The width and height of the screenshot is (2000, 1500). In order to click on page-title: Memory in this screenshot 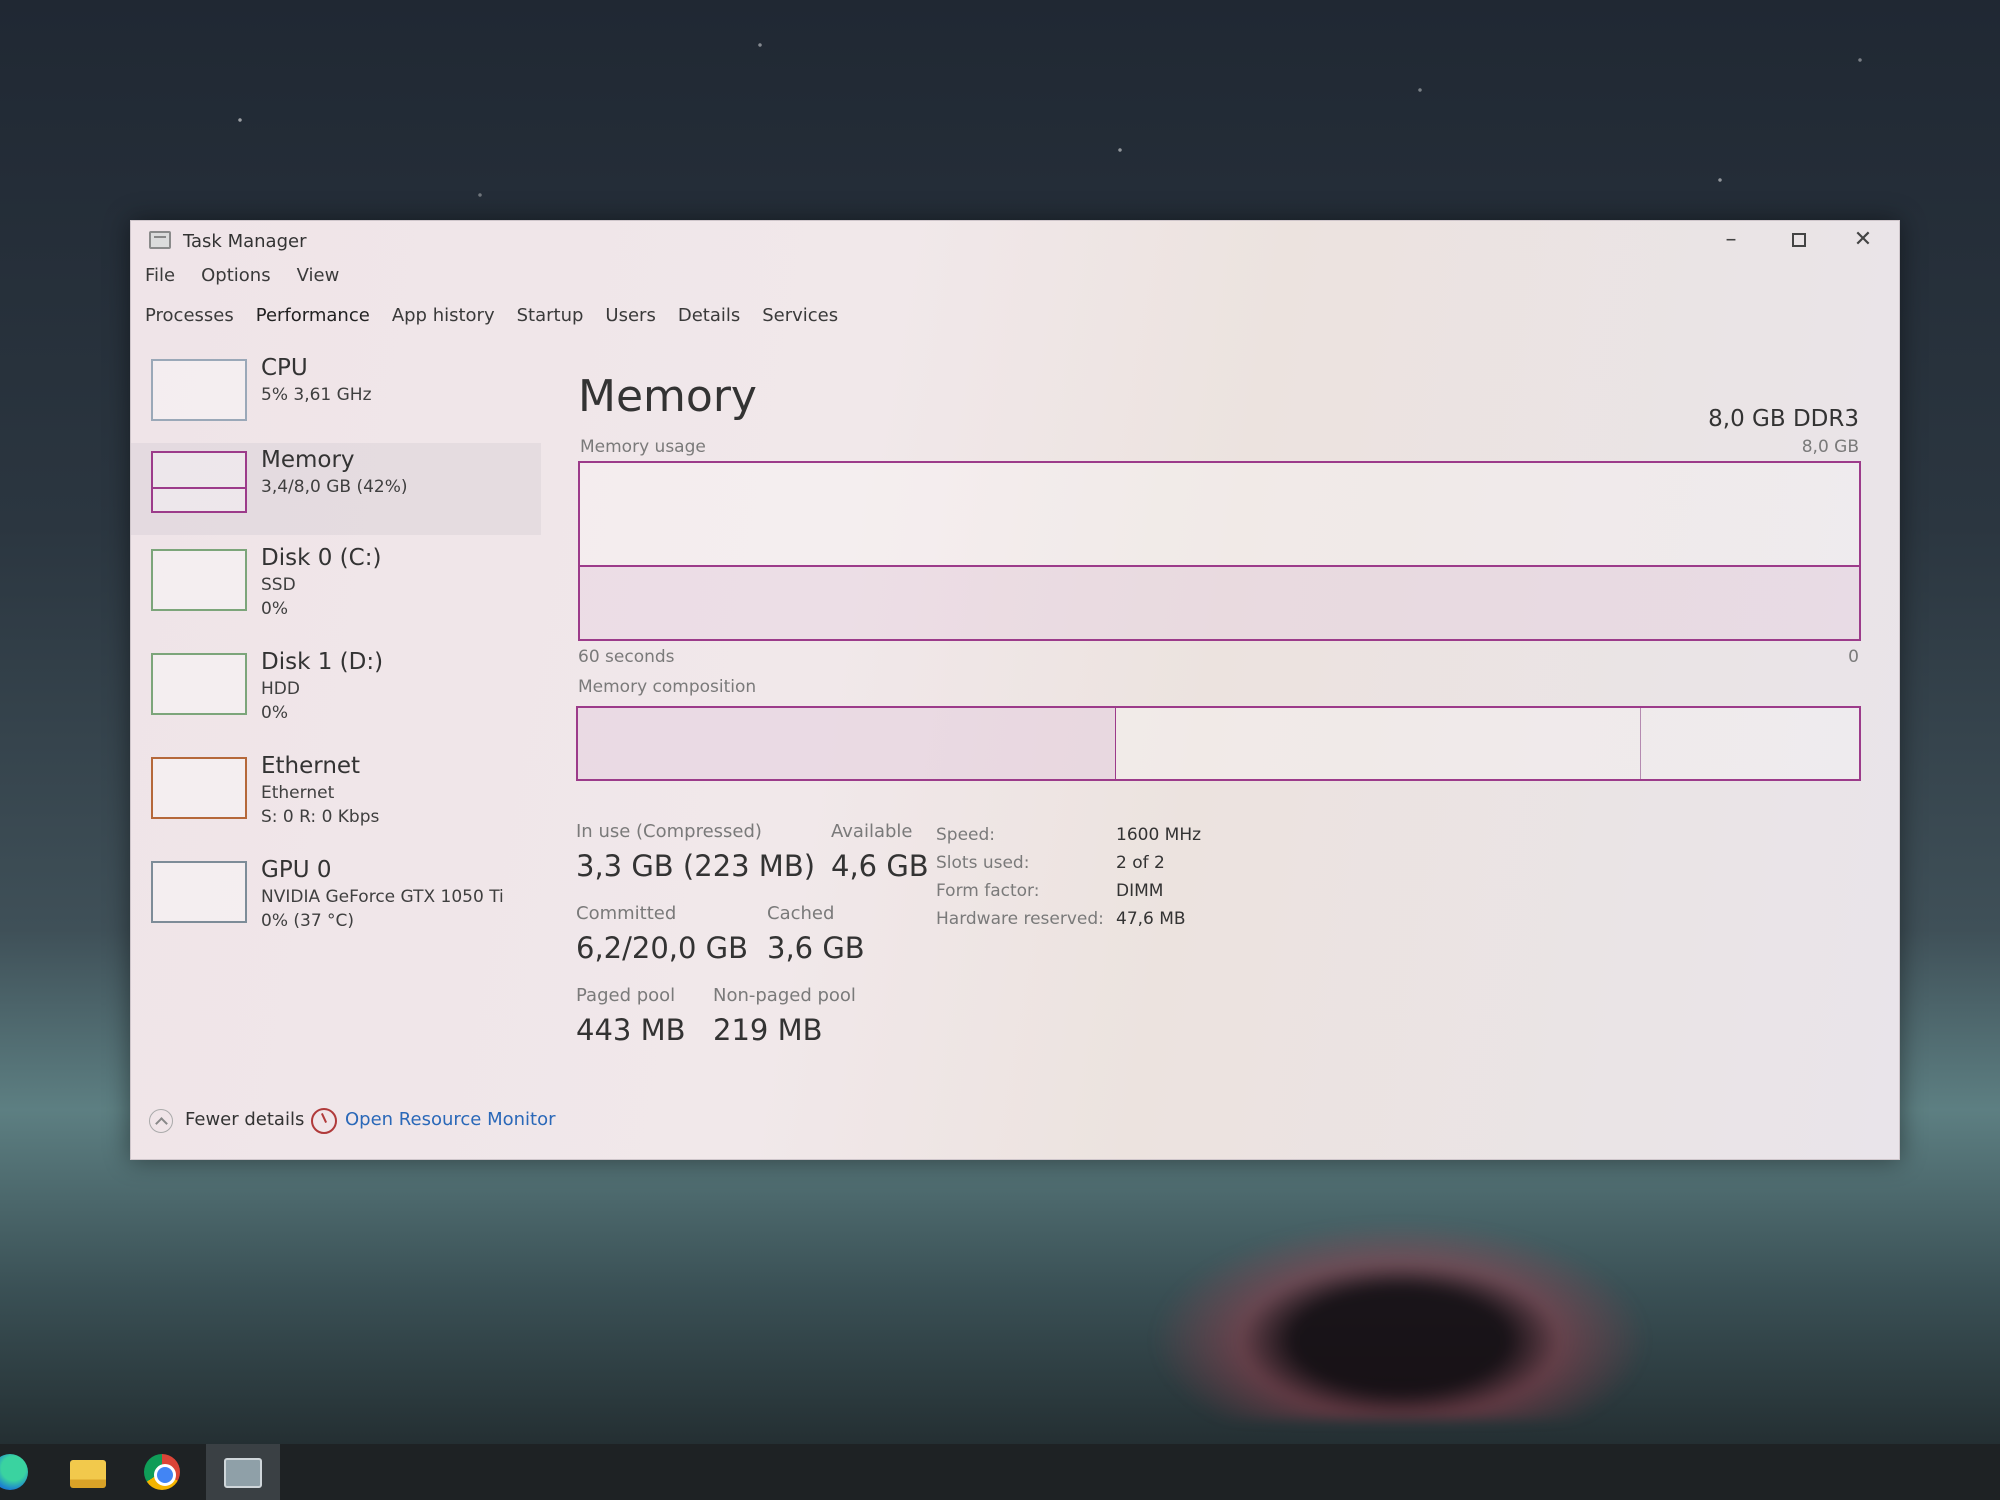, I will do `click(667, 396)`.